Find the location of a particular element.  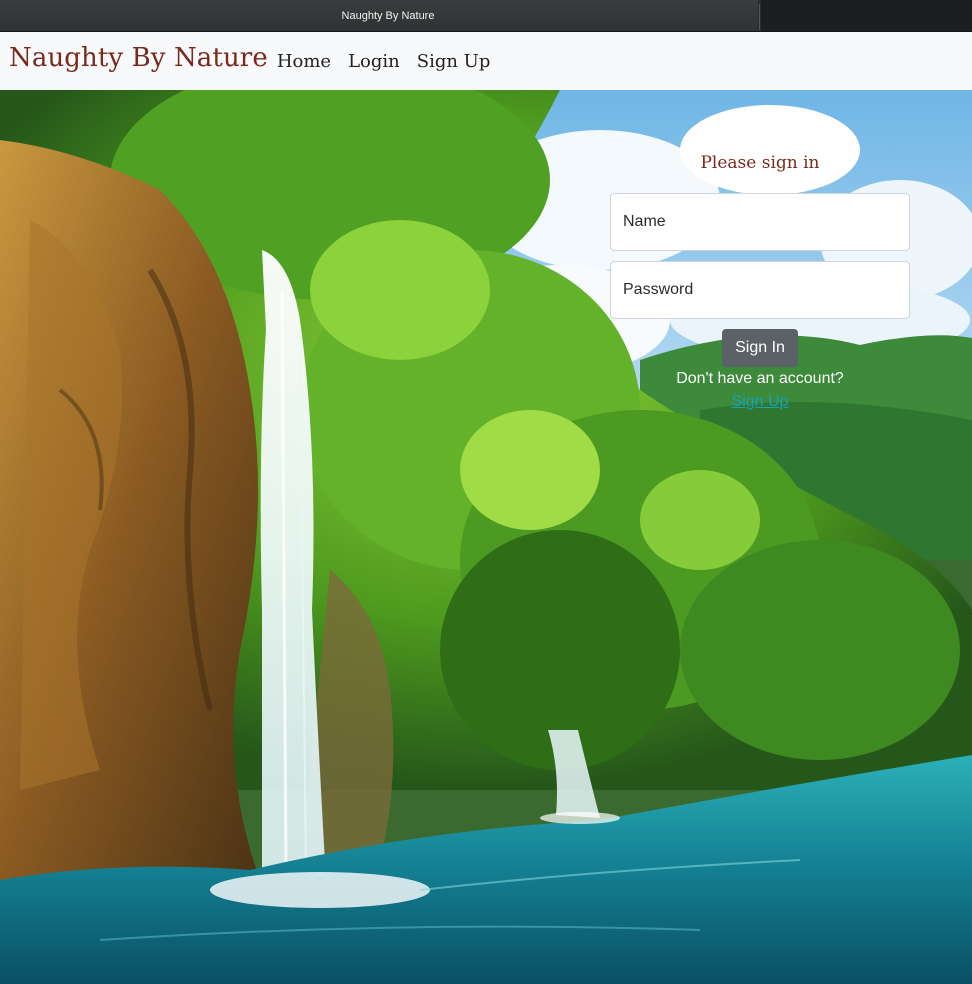

navbar: Naughty By Nature Home Login Sign Up is located at coordinates (486, 61).